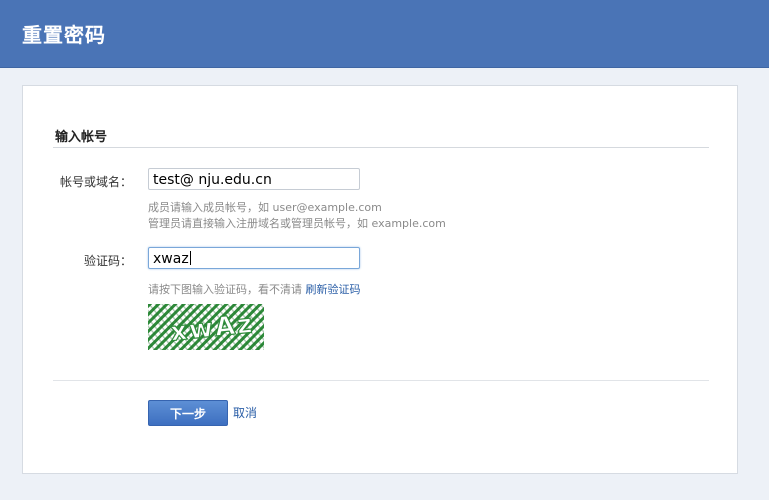 The image size is (769, 500). Describe the element at coordinates (188, 413) in the screenshot. I see `next-button: 下一步` at that location.